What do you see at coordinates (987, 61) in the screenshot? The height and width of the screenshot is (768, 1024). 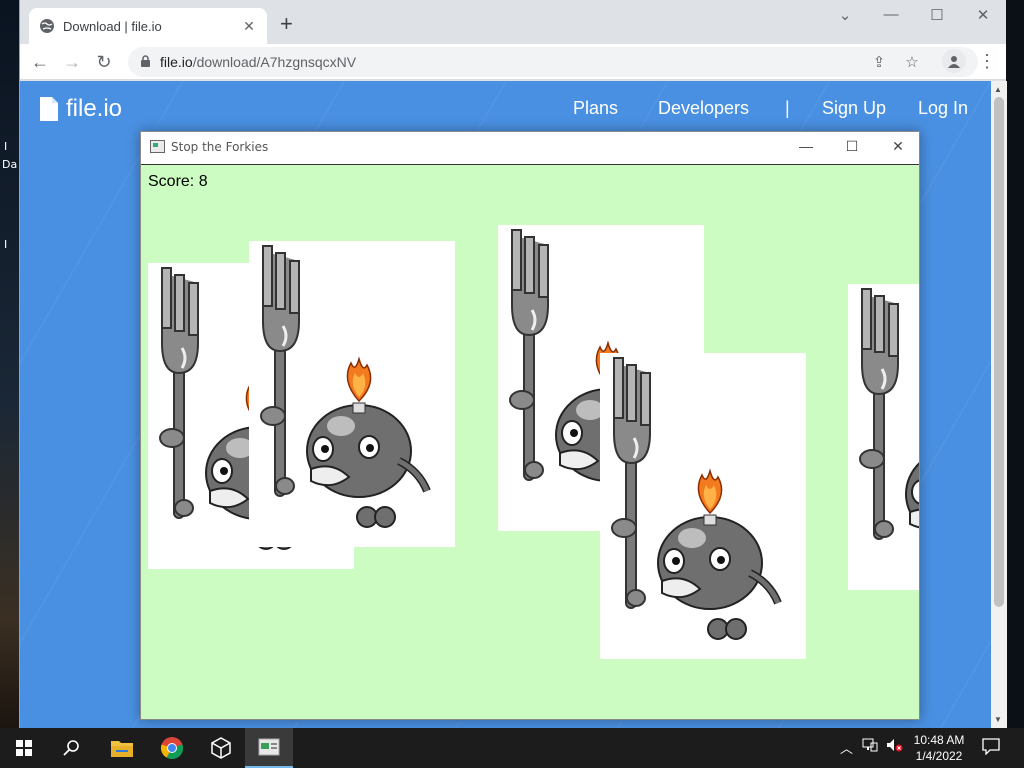 I see `menu-icon: ⋮` at bounding box center [987, 61].